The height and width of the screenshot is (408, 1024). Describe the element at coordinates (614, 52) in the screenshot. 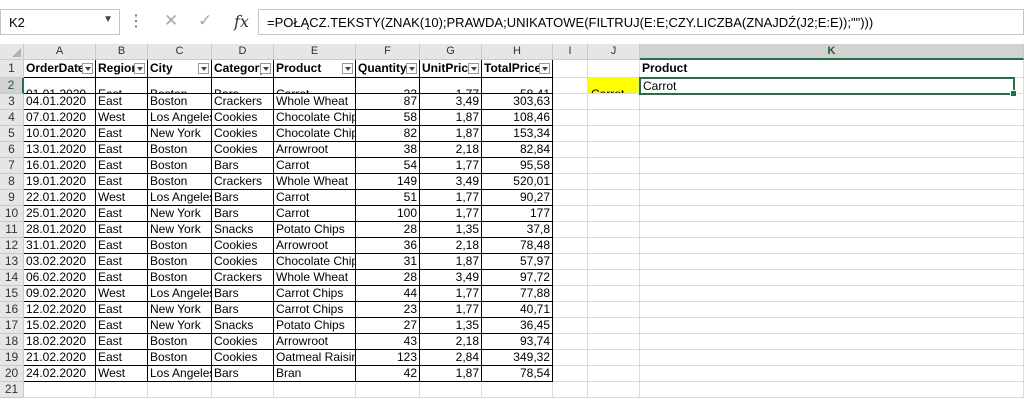

I see `column-header-j: J` at that location.